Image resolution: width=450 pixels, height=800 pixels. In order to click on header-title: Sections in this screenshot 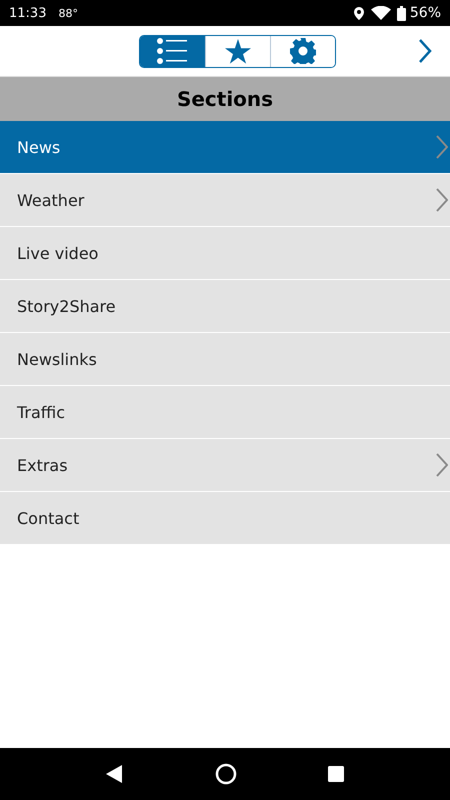, I will do `click(225, 99)`.